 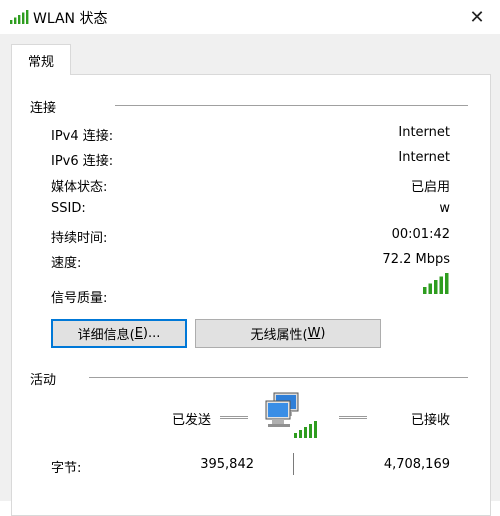 What do you see at coordinates (250, 17) in the screenshot?
I see `title-bar: WLAN 状态 ✕` at bounding box center [250, 17].